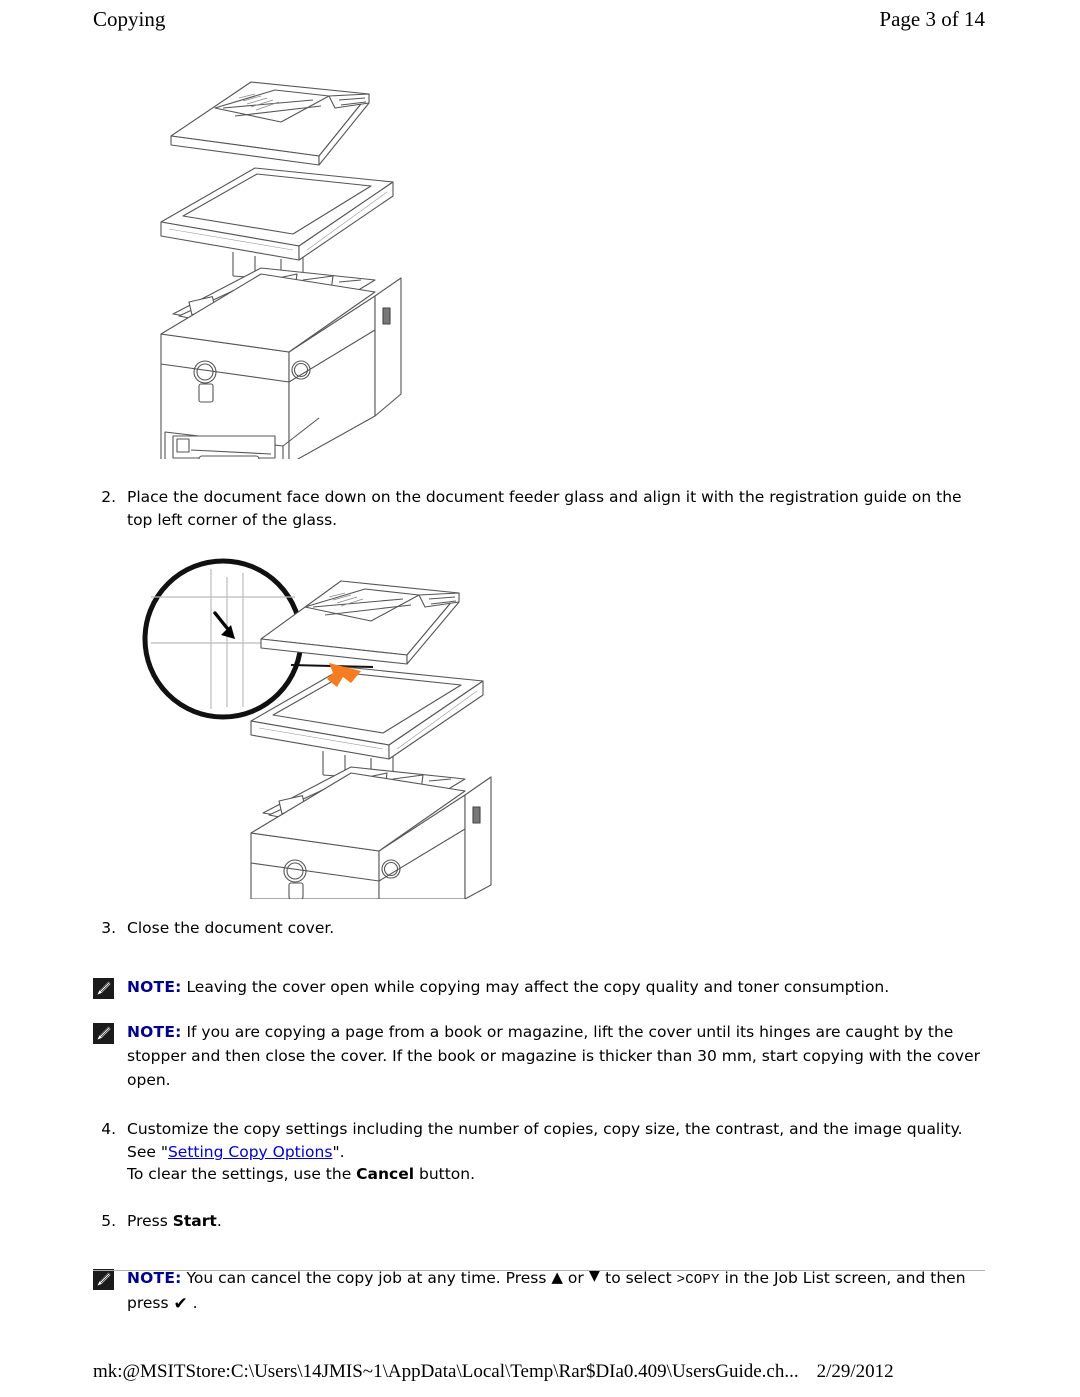 Image resolution: width=1080 pixels, height=1397 pixels. What do you see at coordinates (108, 1129) in the screenshot?
I see `step-4-number: 4.` at bounding box center [108, 1129].